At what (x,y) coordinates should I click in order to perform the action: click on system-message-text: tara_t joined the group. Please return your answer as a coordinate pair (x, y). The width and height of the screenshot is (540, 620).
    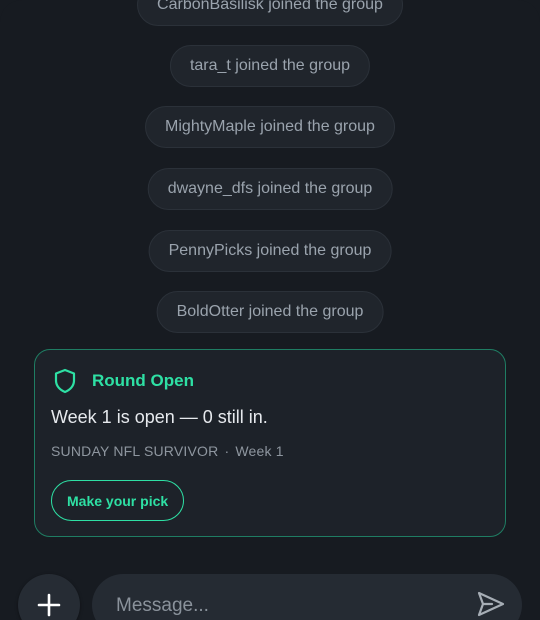
    Looking at the image, I should click on (270, 65).